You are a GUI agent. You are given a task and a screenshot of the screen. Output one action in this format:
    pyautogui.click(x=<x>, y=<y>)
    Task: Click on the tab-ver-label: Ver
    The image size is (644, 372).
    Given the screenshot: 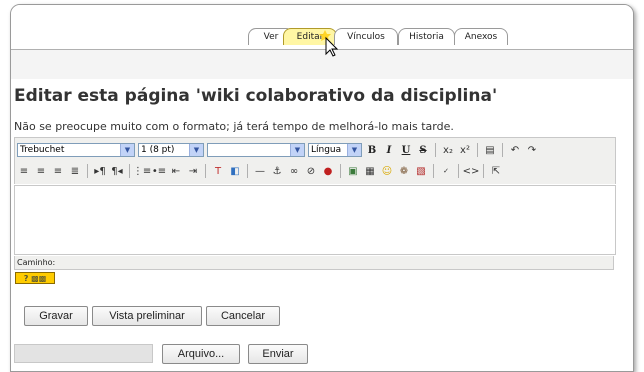 What is the action you would take?
    pyautogui.click(x=271, y=37)
    